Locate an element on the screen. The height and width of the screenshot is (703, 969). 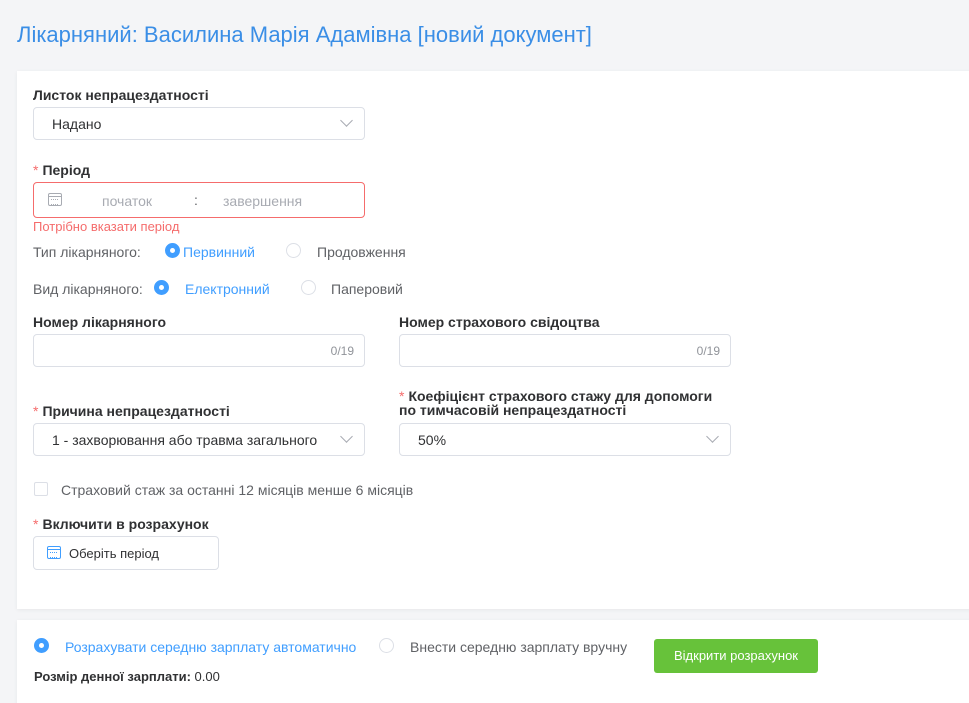
choose-period-label: Оберіть період is located at coordinates (114, 553).